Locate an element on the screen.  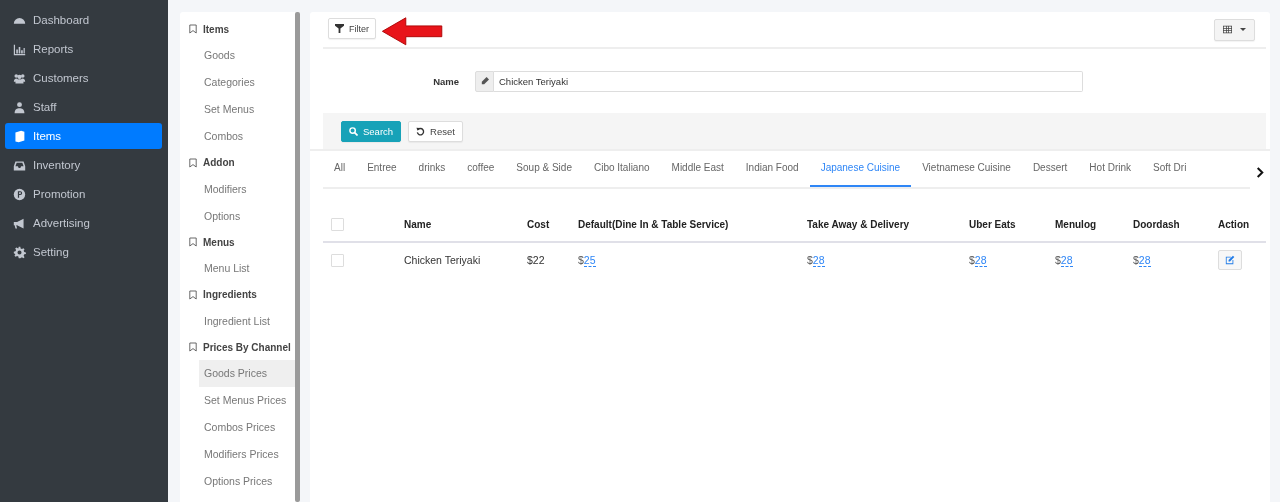
category-tab: Cibo Italiano is located at coordinates (621, 169).